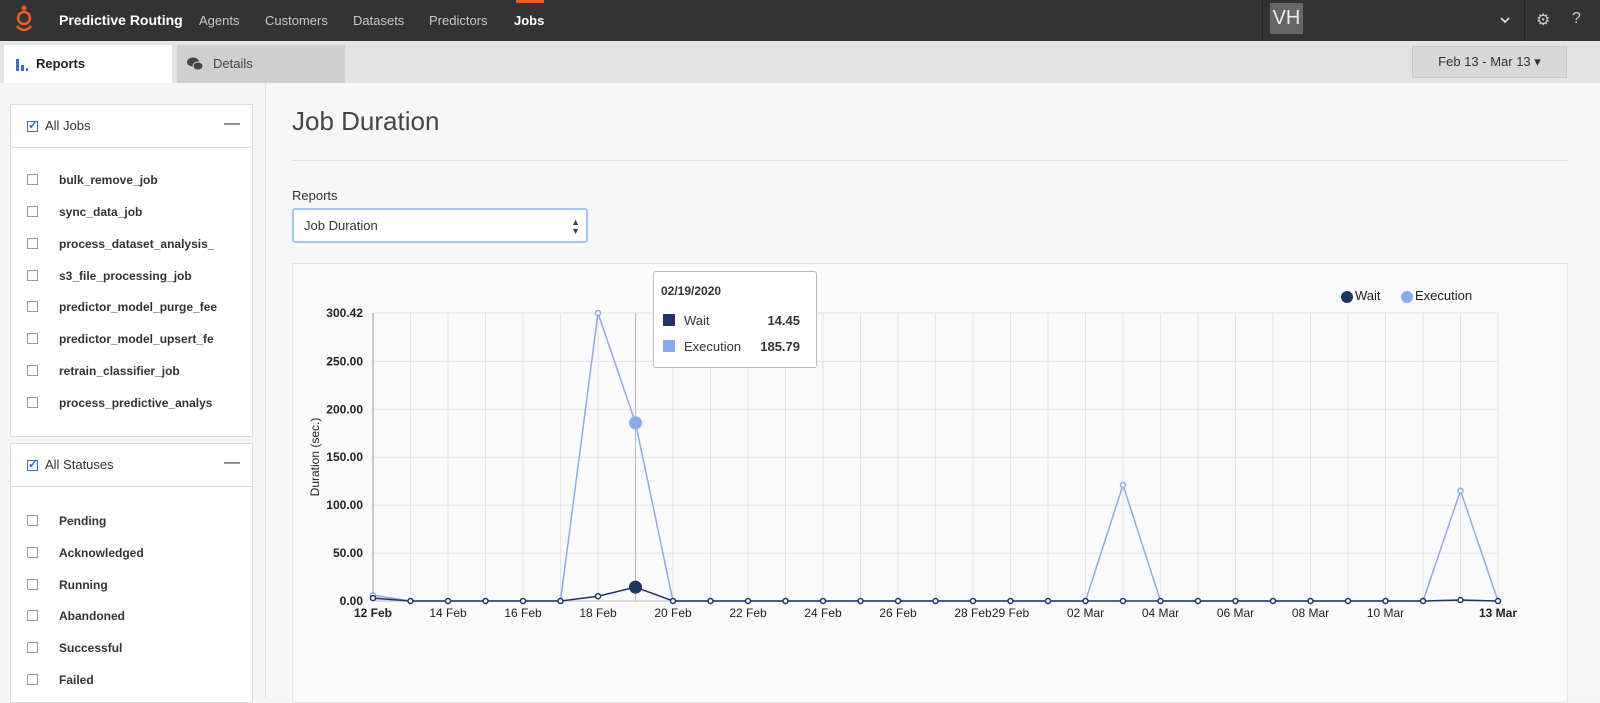 The width and height of the screenshot is (1600, 703). I want to click on sub-toolbar: Reports Details, so click(800, 62).